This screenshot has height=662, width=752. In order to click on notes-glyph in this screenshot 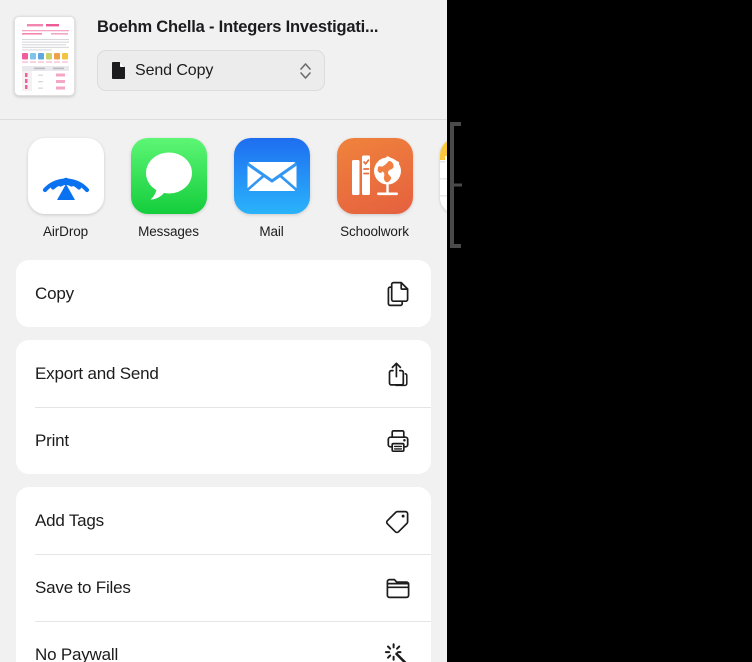, I will do `click(443, 176)`.